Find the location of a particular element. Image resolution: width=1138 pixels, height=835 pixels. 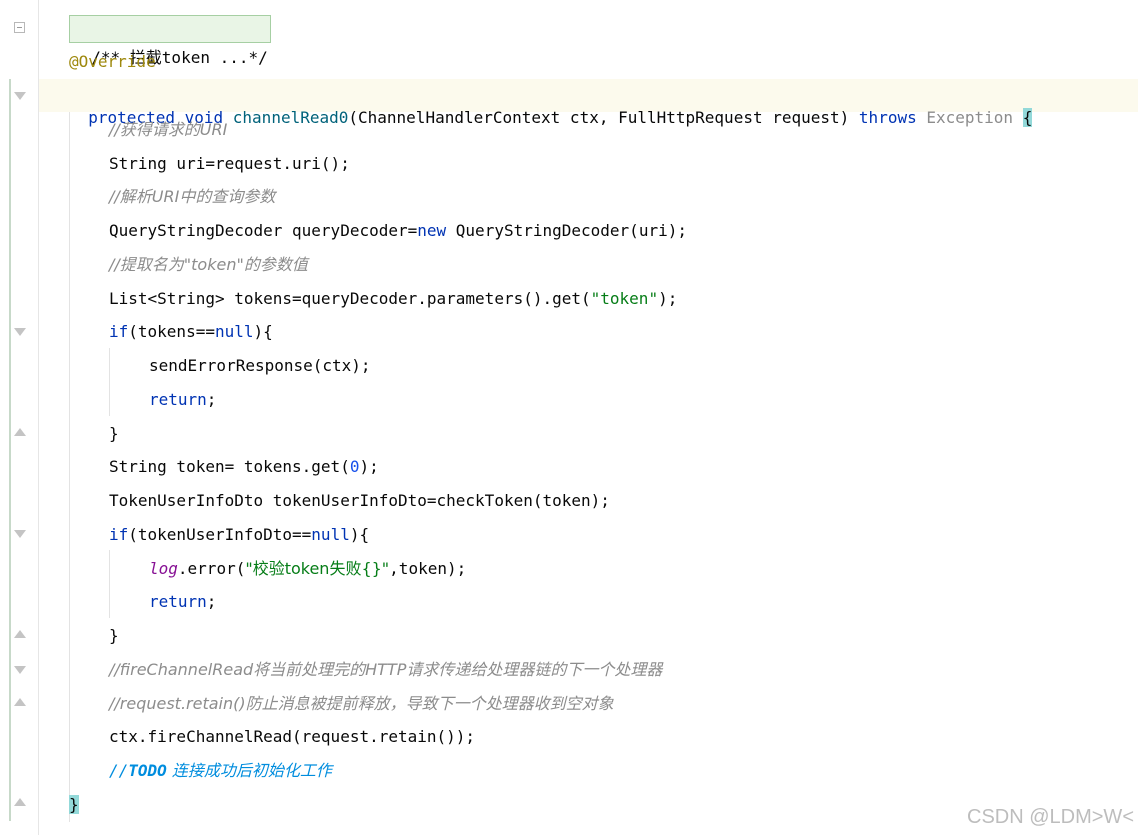

comment-line: //获得请求的URI is located at coordinates (168, 129).